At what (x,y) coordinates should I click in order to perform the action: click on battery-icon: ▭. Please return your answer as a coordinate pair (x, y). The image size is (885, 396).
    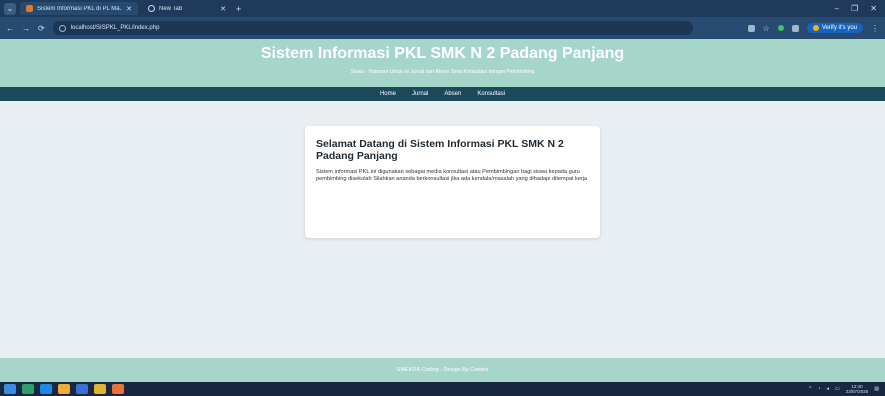
    Looking at the image, I should click on (837, 389).